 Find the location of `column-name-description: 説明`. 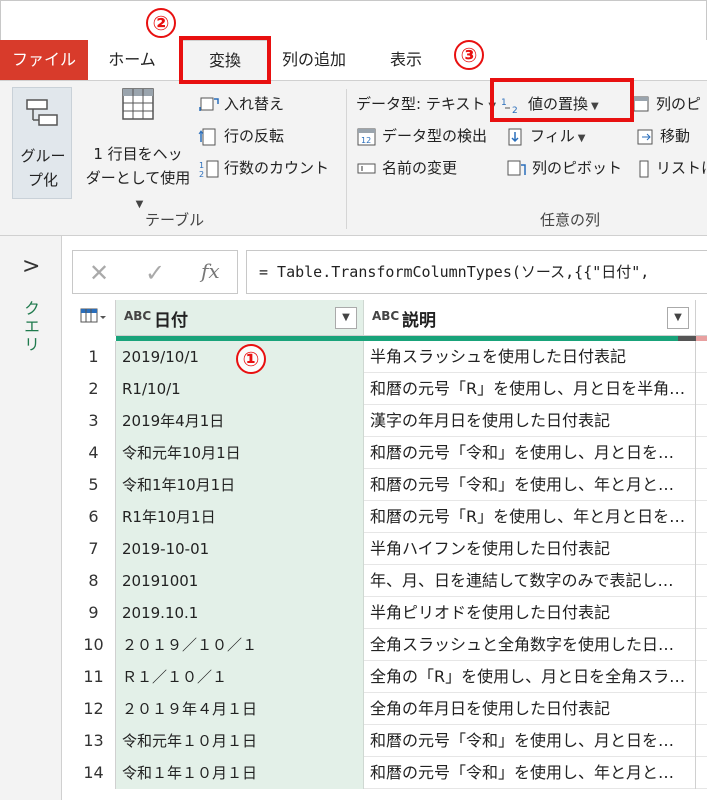

column-name-description: 説明 is located at coordinates (419, 321).